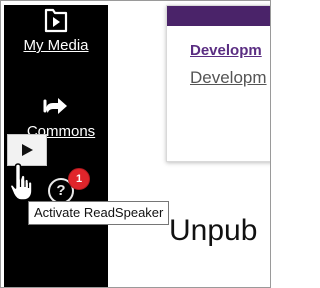 Image resolution: width=320 pixels, height=288 pixels. I want to click on hand-cursor-icon, so click(21, 182).